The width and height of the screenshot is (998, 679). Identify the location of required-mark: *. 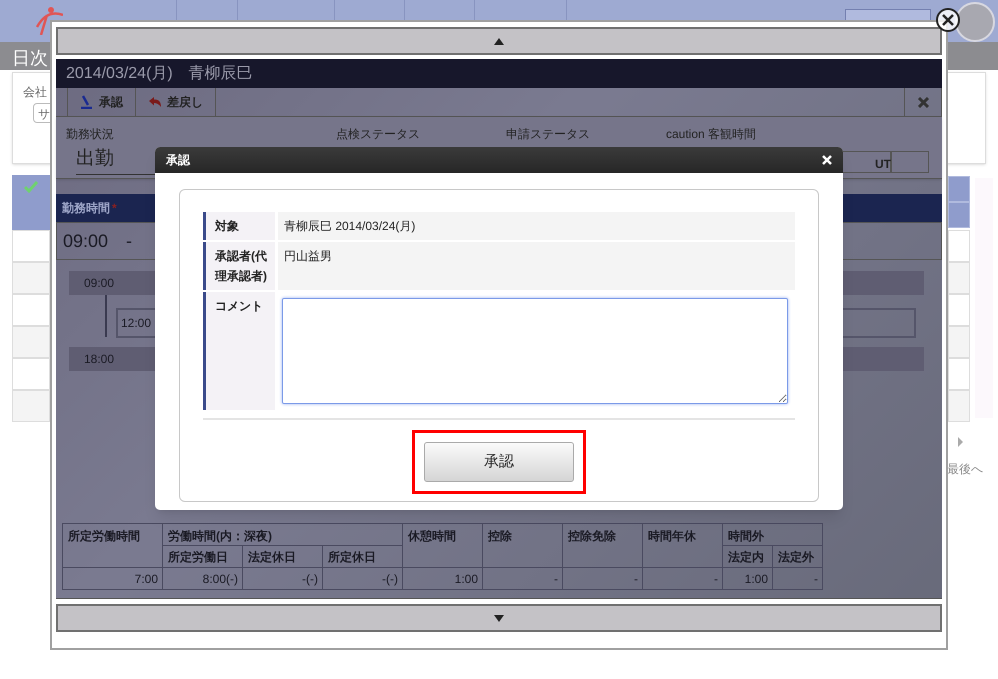
(114, 208).